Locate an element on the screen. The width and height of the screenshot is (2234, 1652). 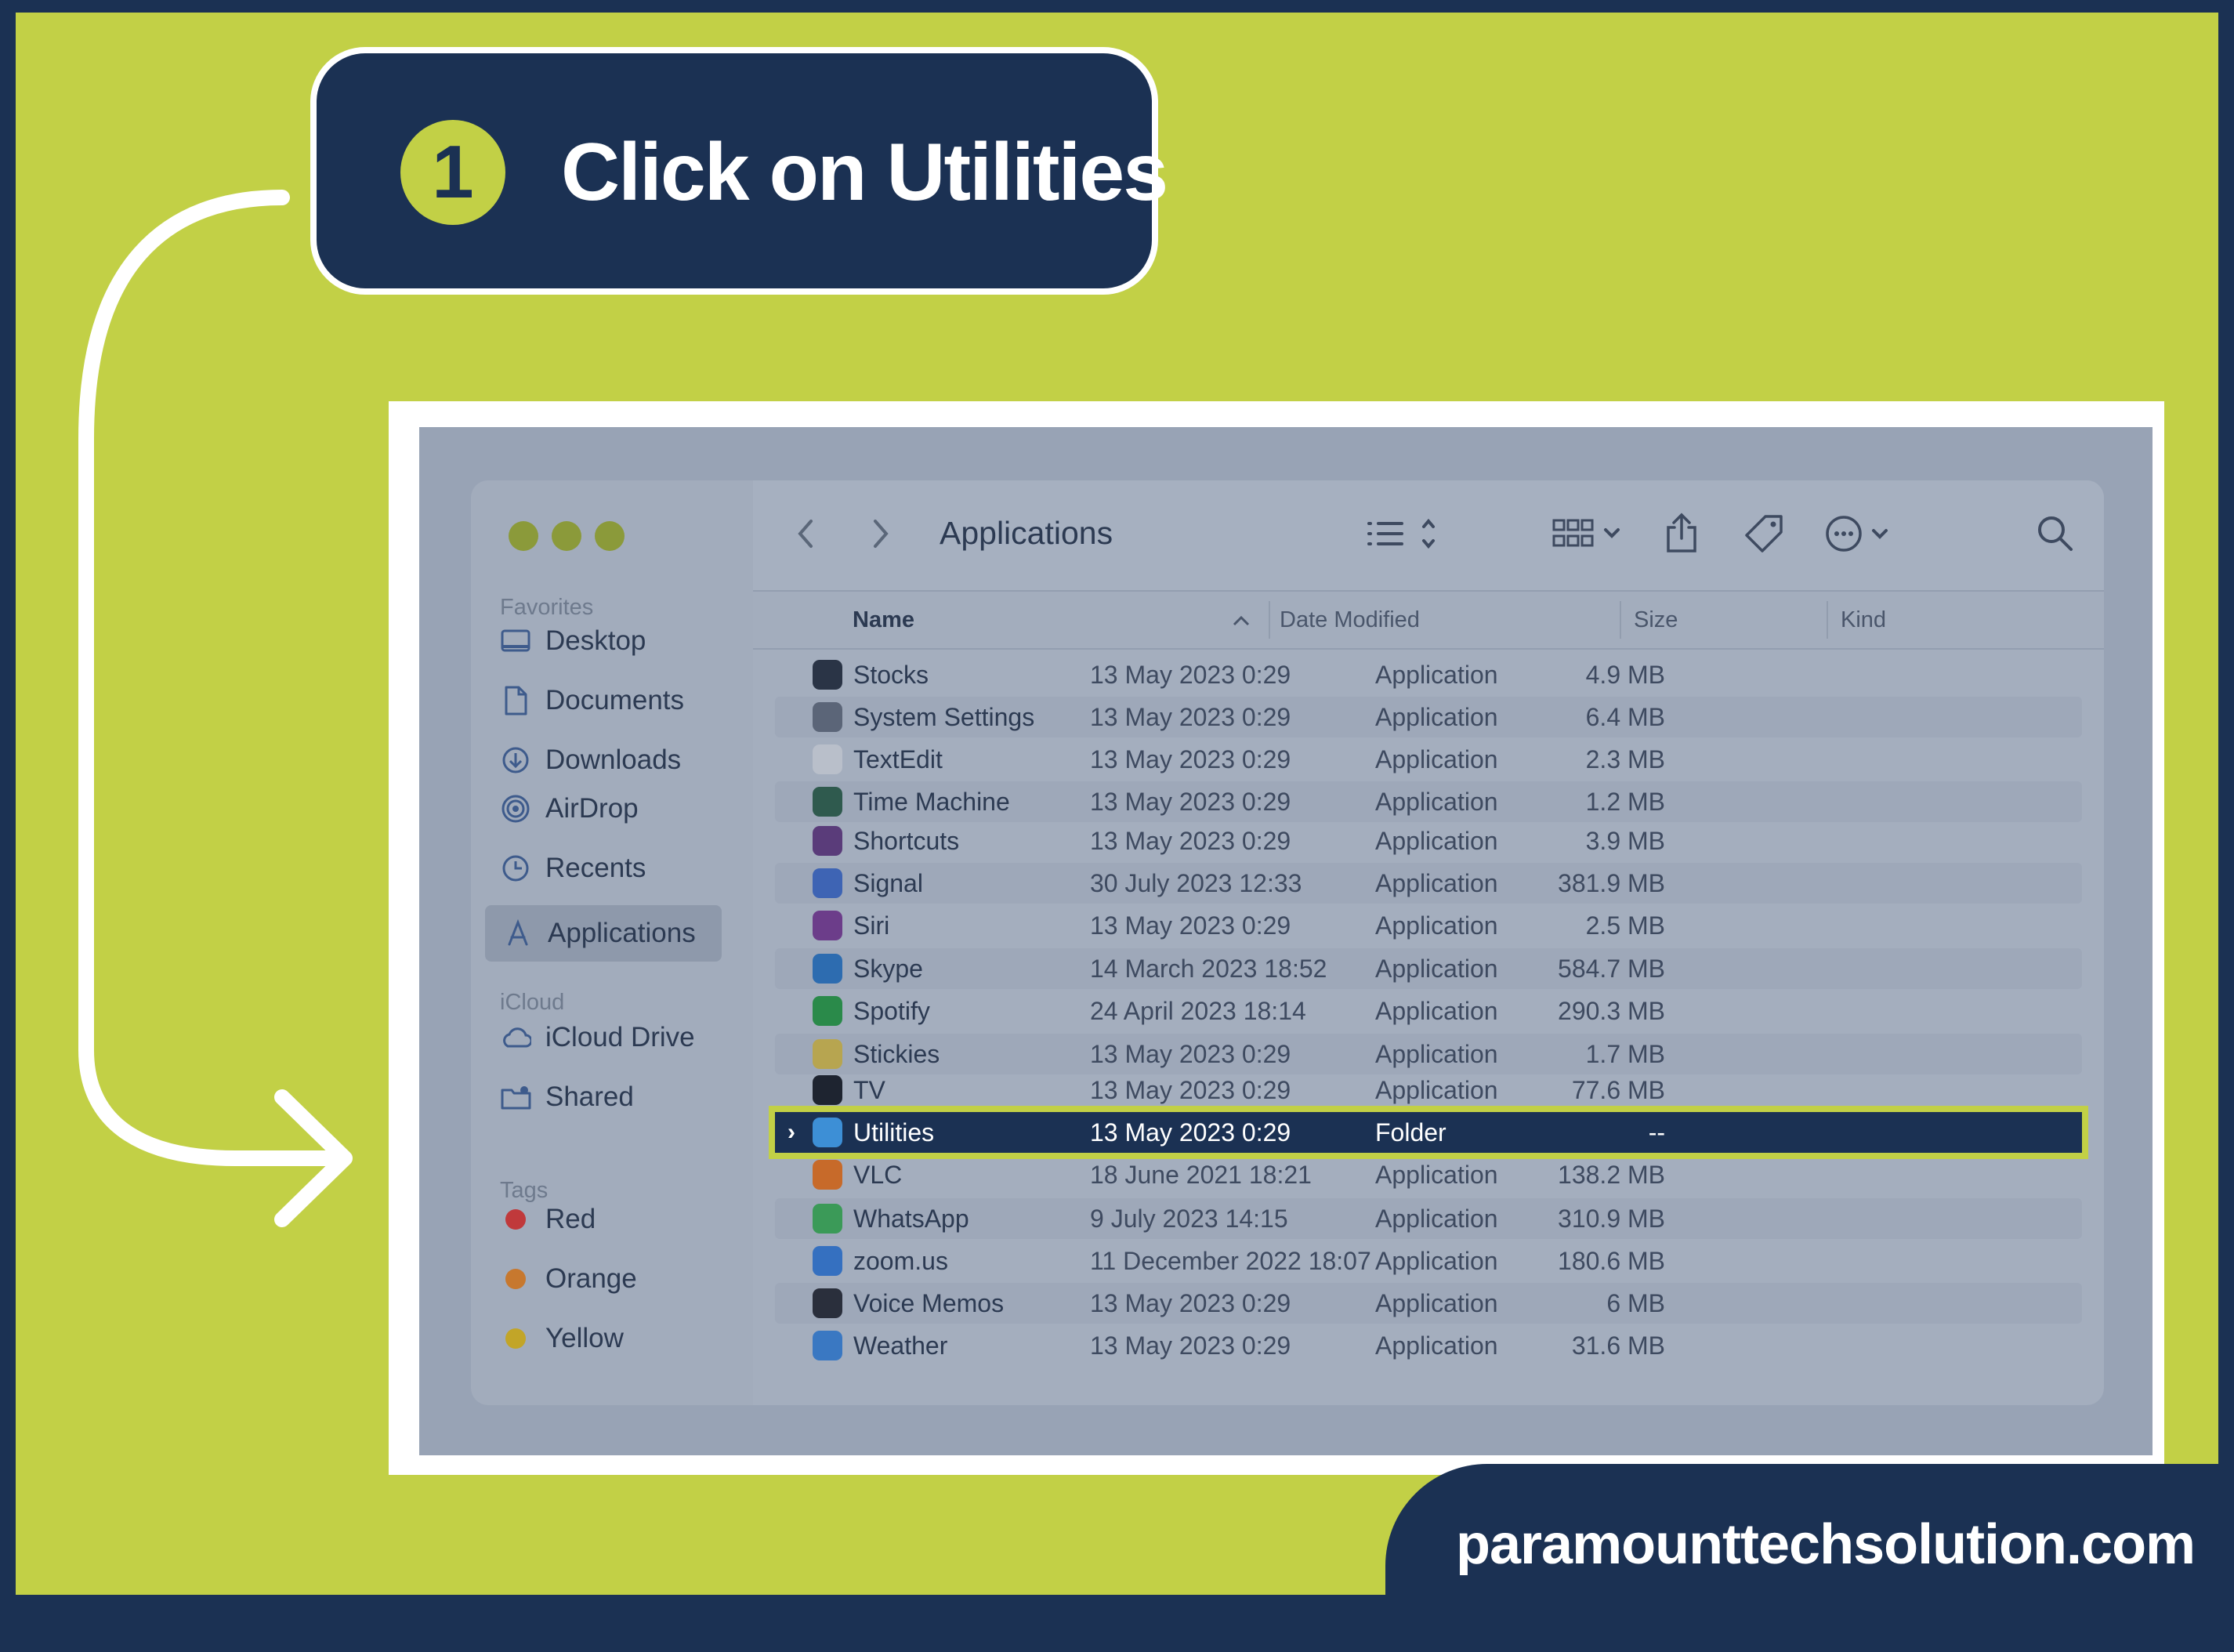
sidebar-item-label: Red is located at coordinates (570, 1219).